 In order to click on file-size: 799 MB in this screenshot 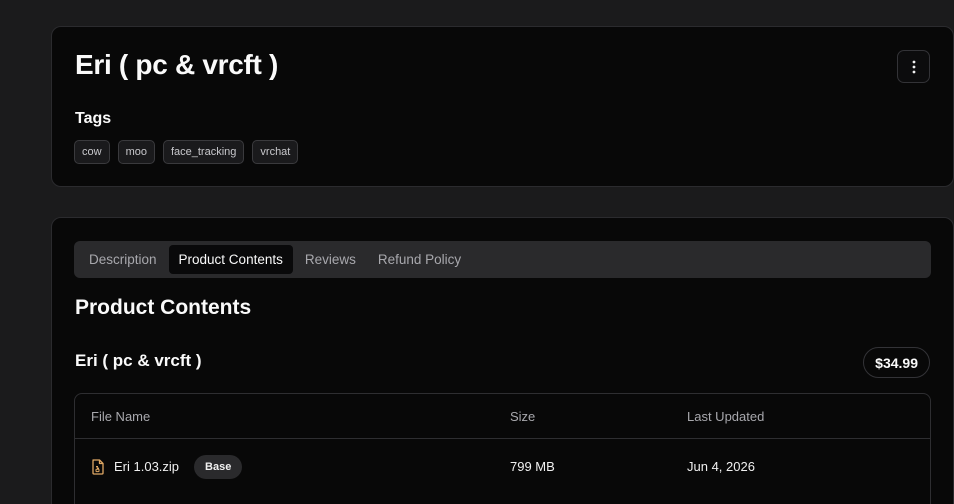, I will do `click(532, 466)`.